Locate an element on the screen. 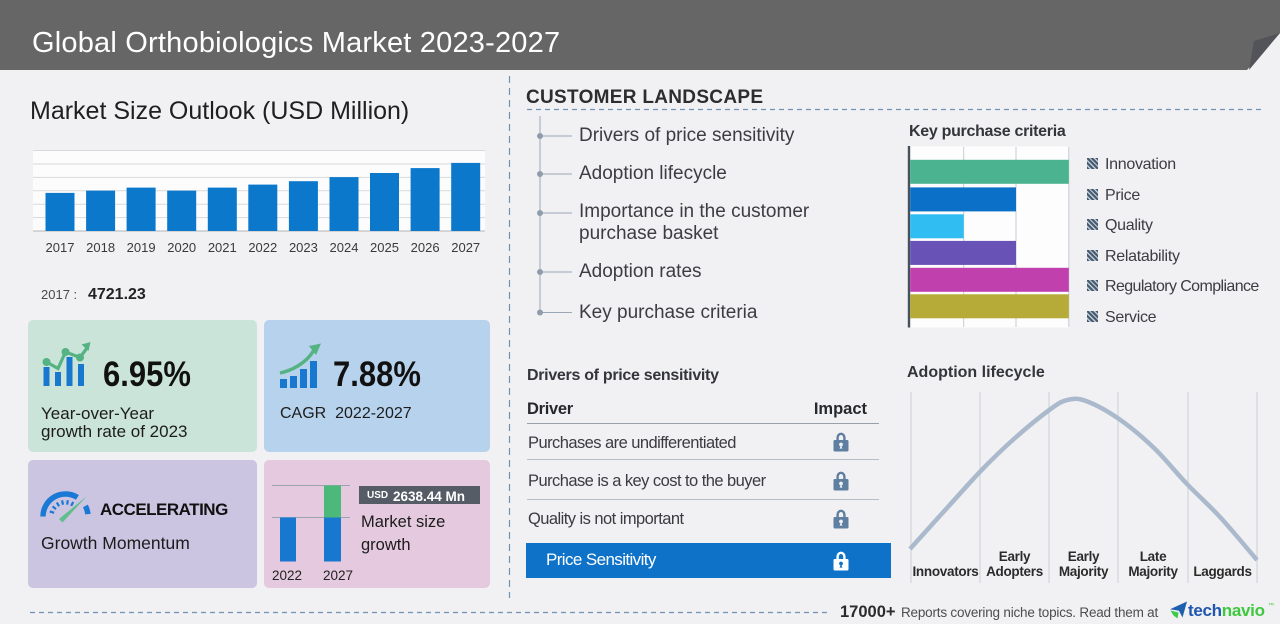 This screenshot has width=1280, height=624. svg-text: technavio is located at coordinates (1226, 610).